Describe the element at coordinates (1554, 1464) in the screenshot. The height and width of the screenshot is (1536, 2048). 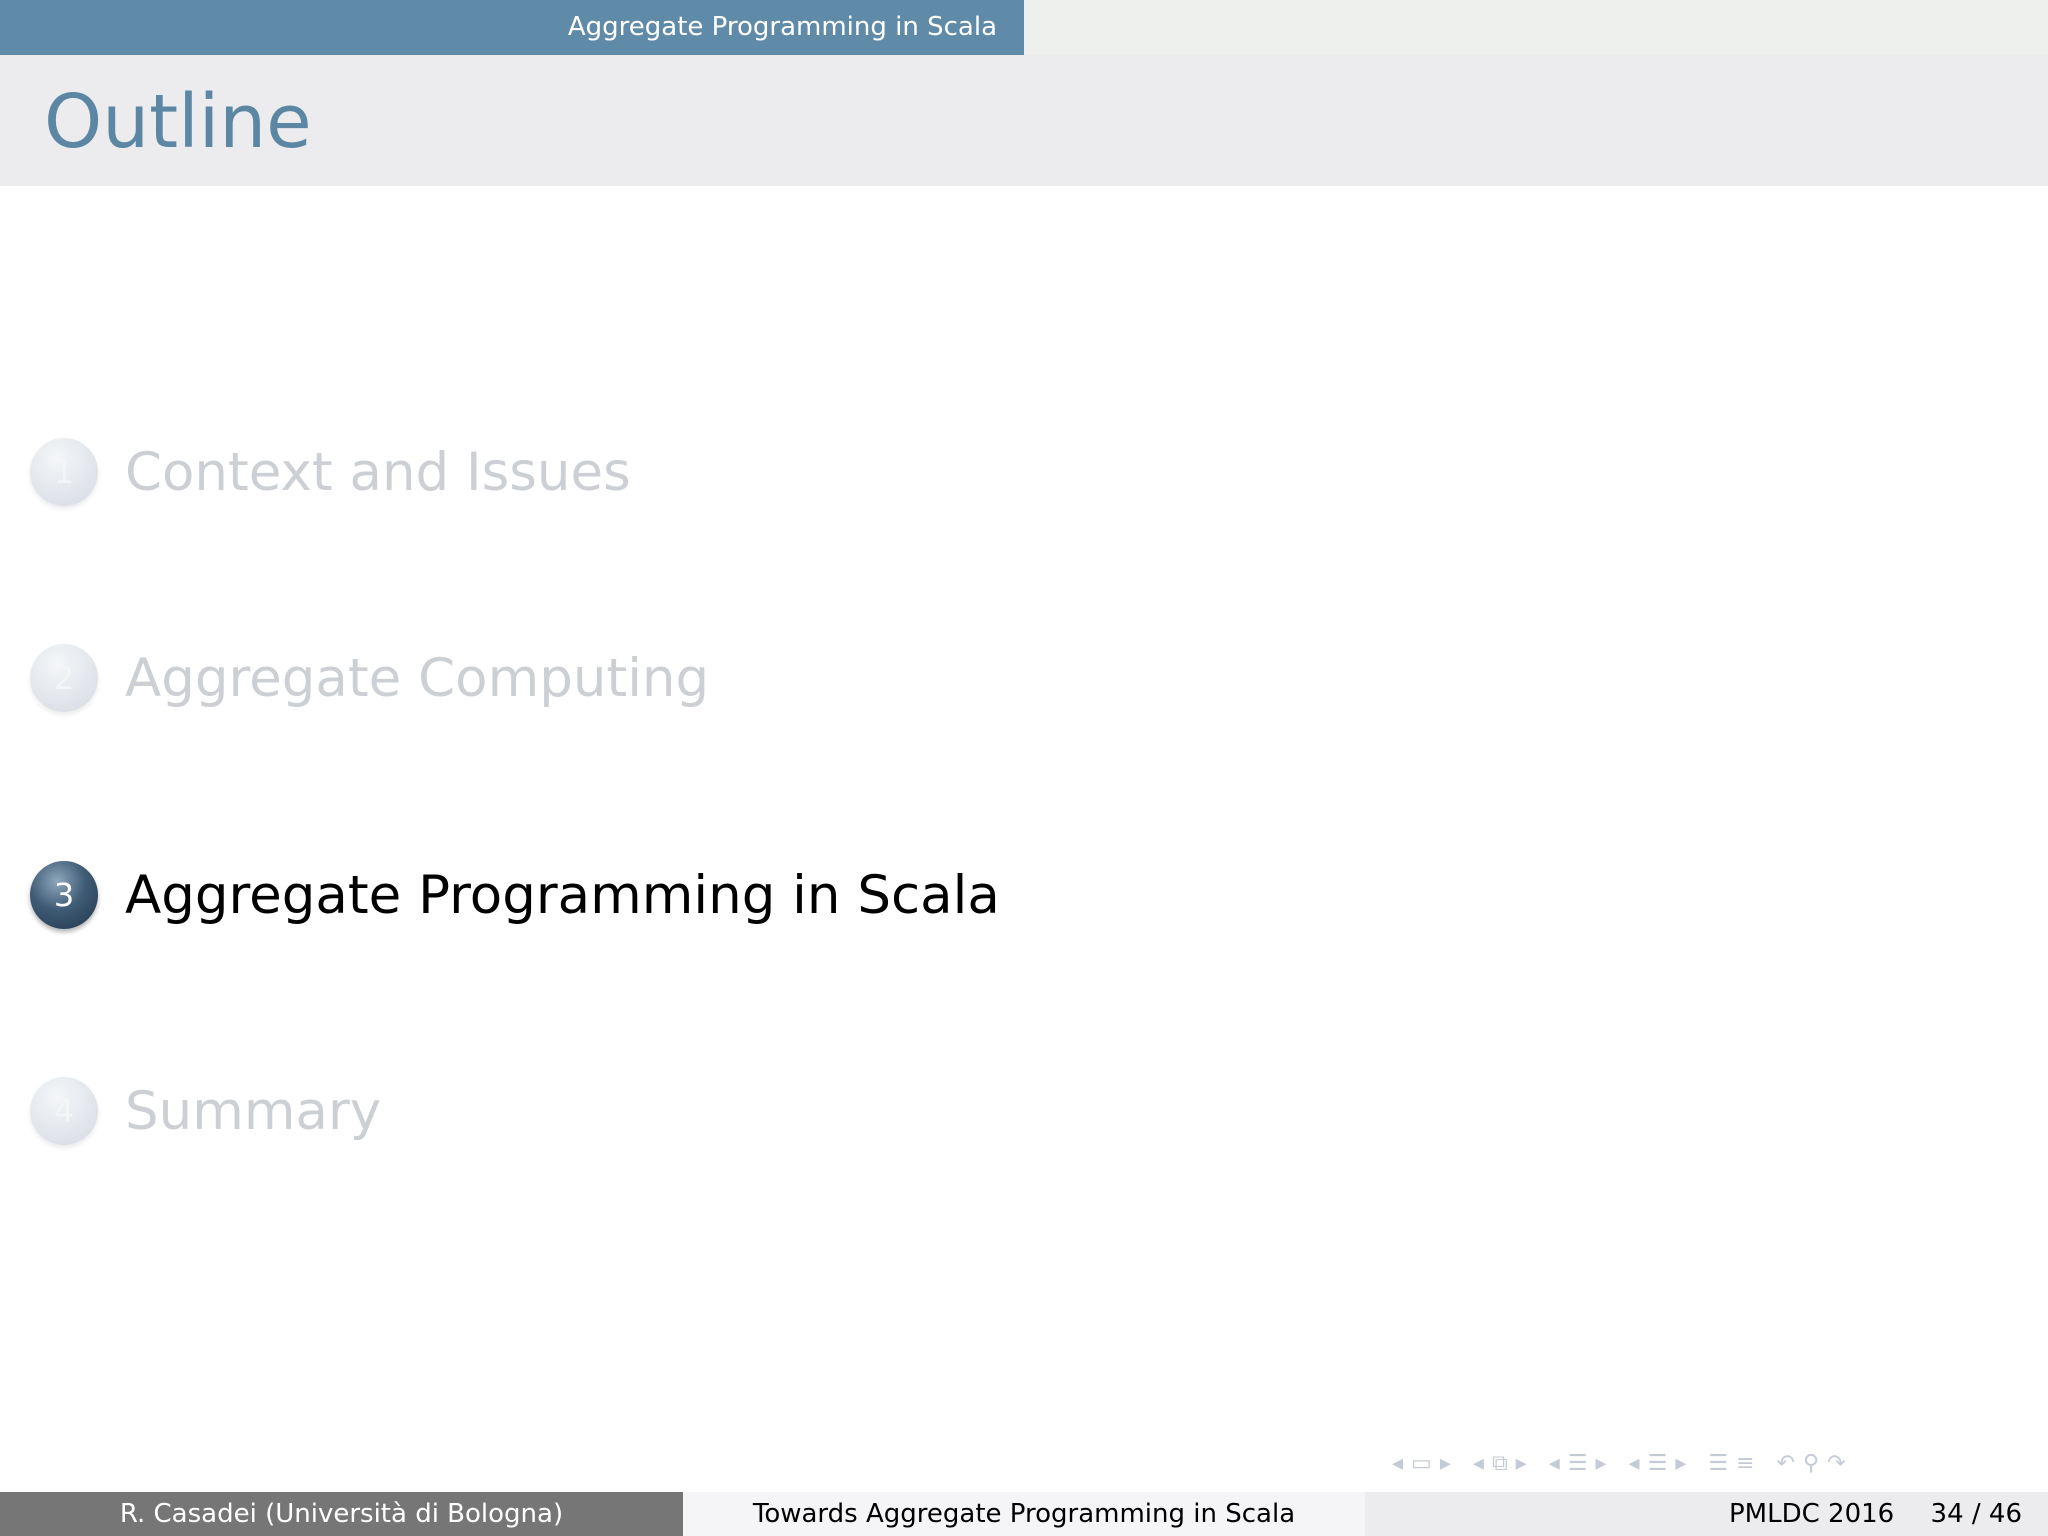
I see `prev-section-icon: ◂` at that location.